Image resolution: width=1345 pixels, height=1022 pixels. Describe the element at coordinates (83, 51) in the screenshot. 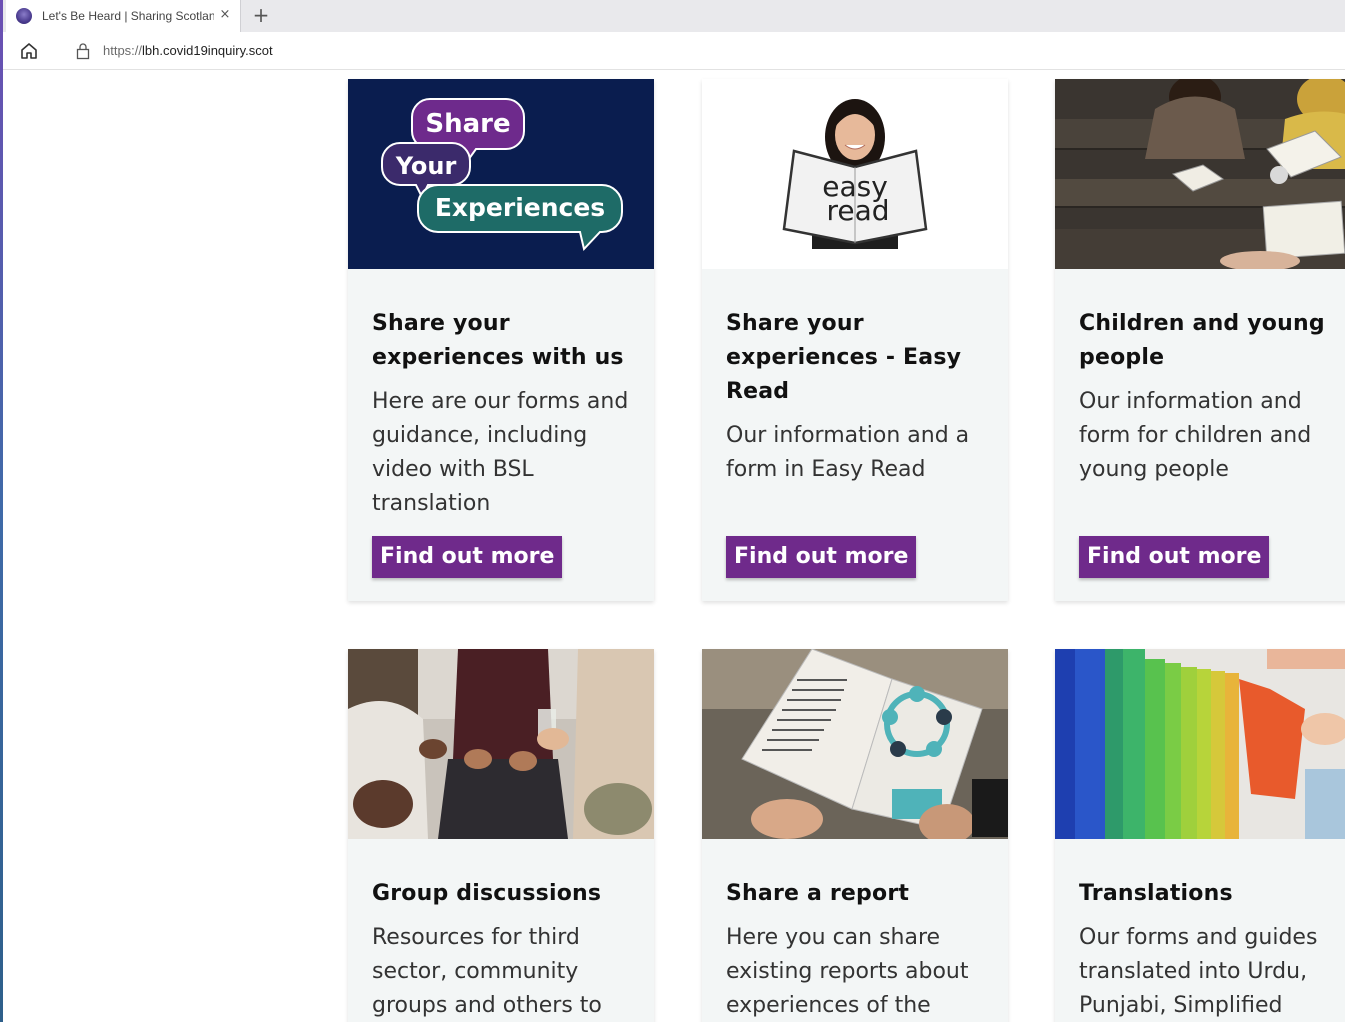

I see `lock-icon` at that location.